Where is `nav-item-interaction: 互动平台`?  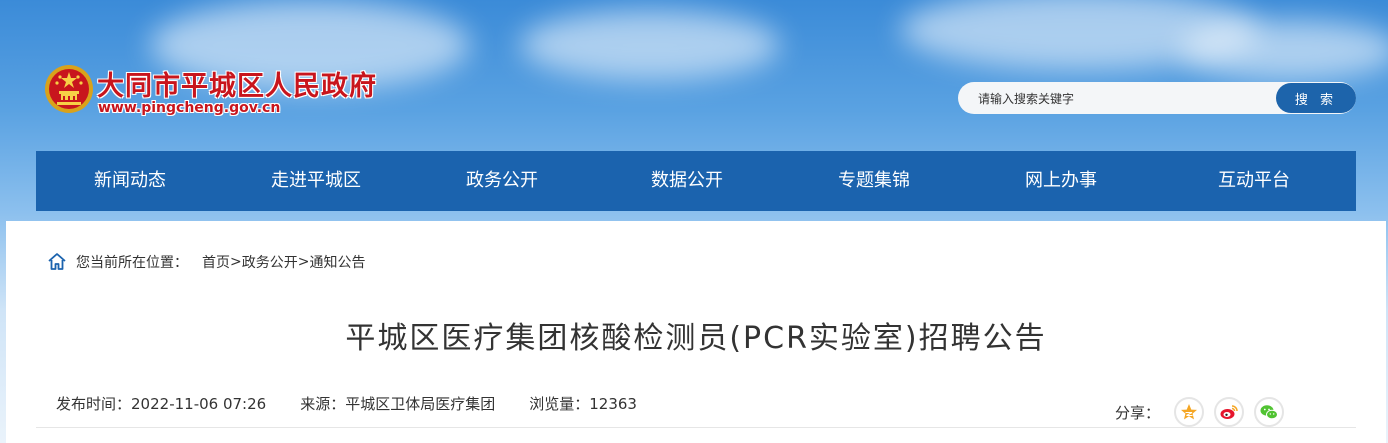 nav-item-interaction: 互动平台 is located at coordinates (1254, 181).